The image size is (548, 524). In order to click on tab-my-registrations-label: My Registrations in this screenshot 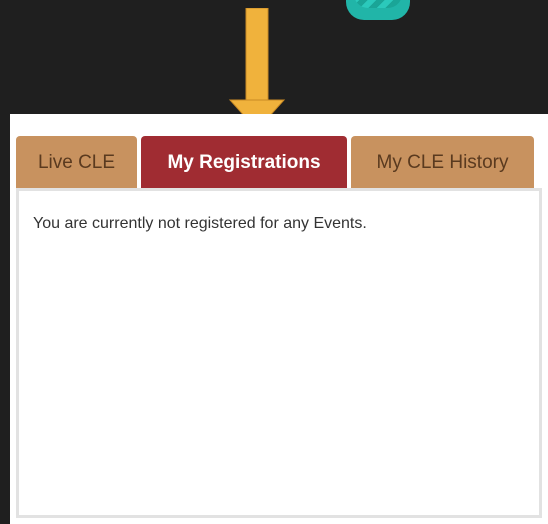, I will do `click(244, 162)`.